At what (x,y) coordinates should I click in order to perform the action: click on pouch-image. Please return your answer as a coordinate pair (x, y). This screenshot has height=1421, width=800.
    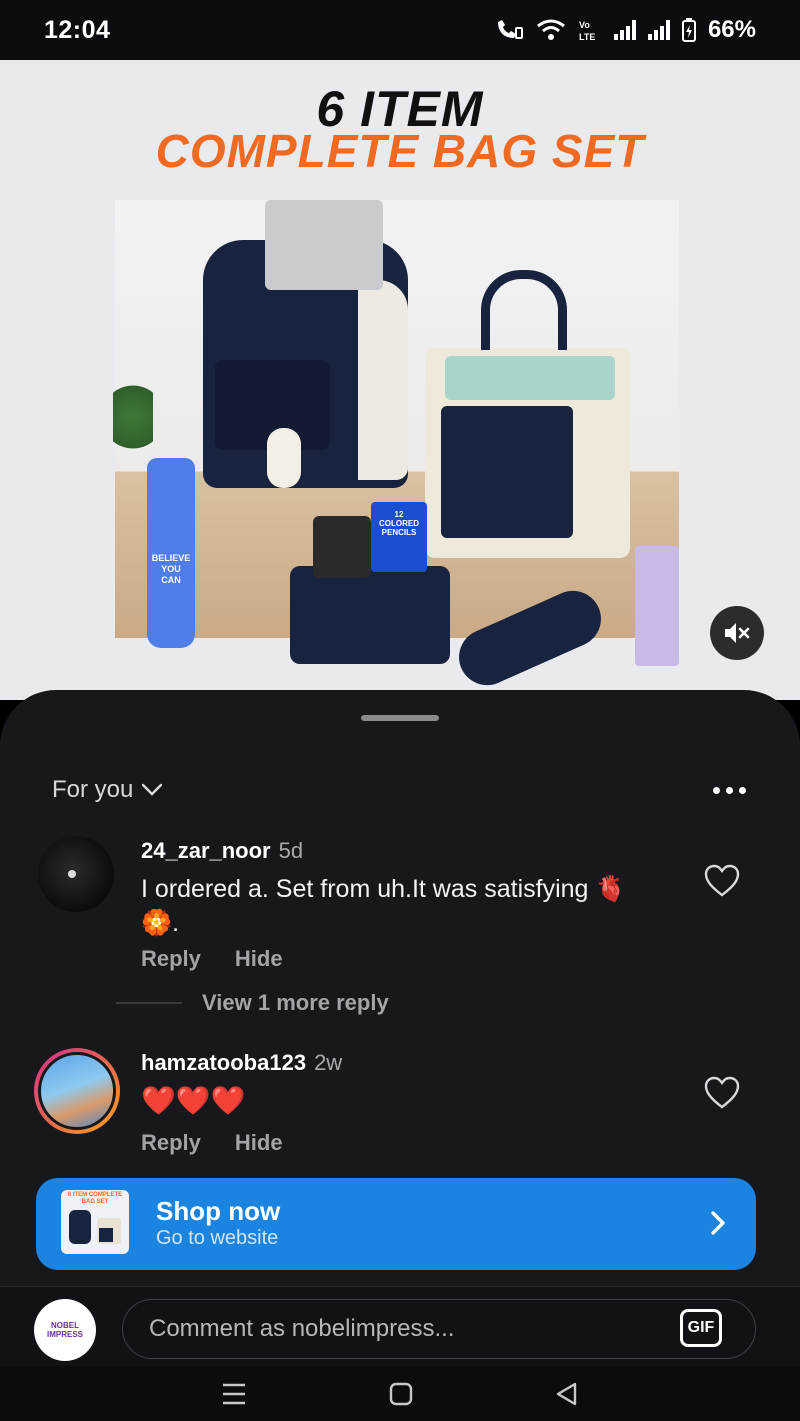
    Looking at the image, I should click on (370, 615).